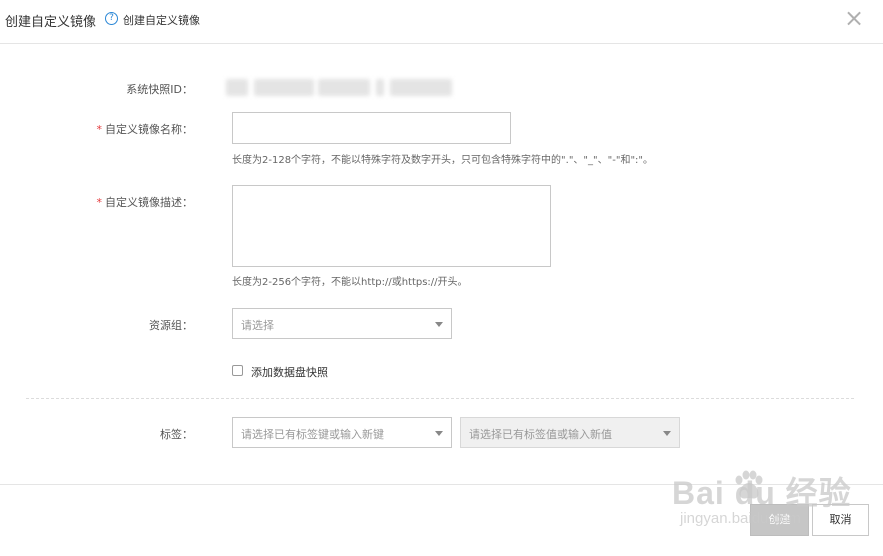 This screenshot has height=556, width=883. I want to click on image-description-textarea, so click(391, 226).